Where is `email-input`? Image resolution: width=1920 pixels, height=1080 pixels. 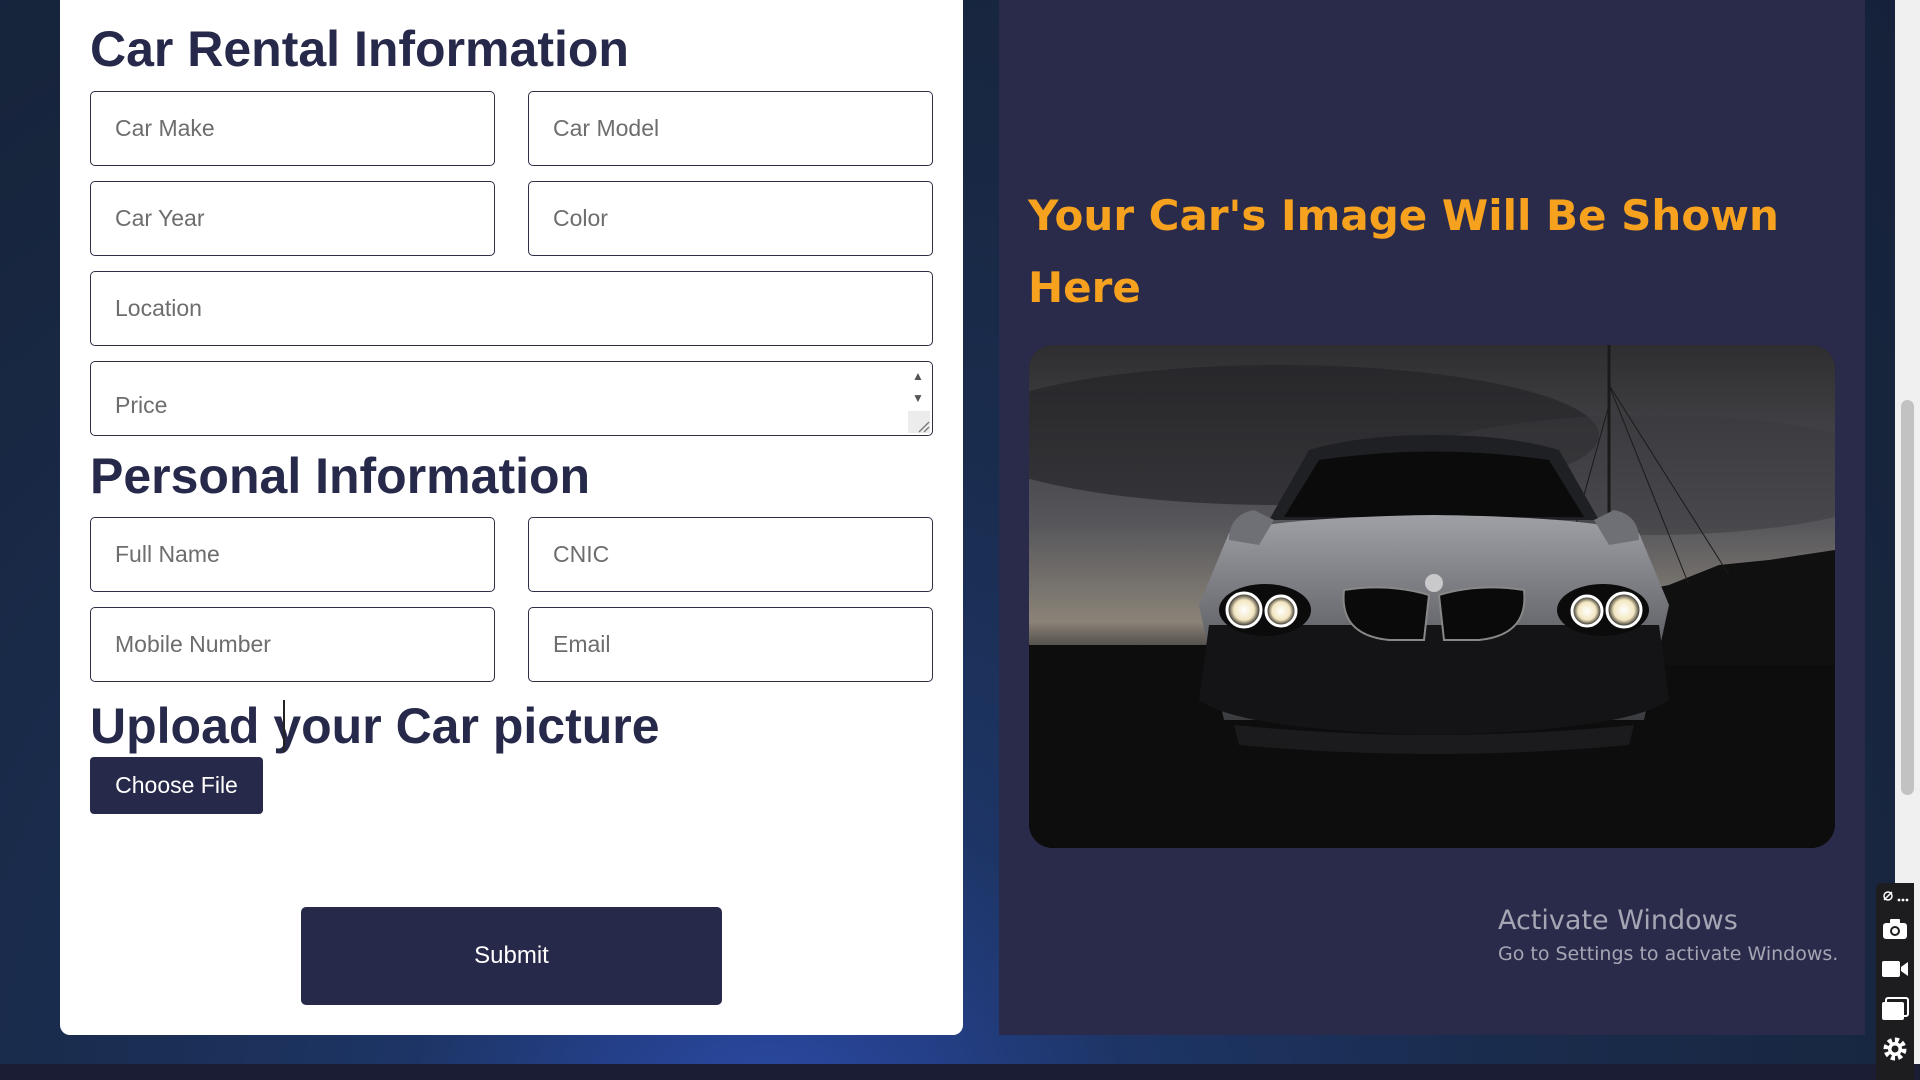
email-input is located at coordinates (730, 644).